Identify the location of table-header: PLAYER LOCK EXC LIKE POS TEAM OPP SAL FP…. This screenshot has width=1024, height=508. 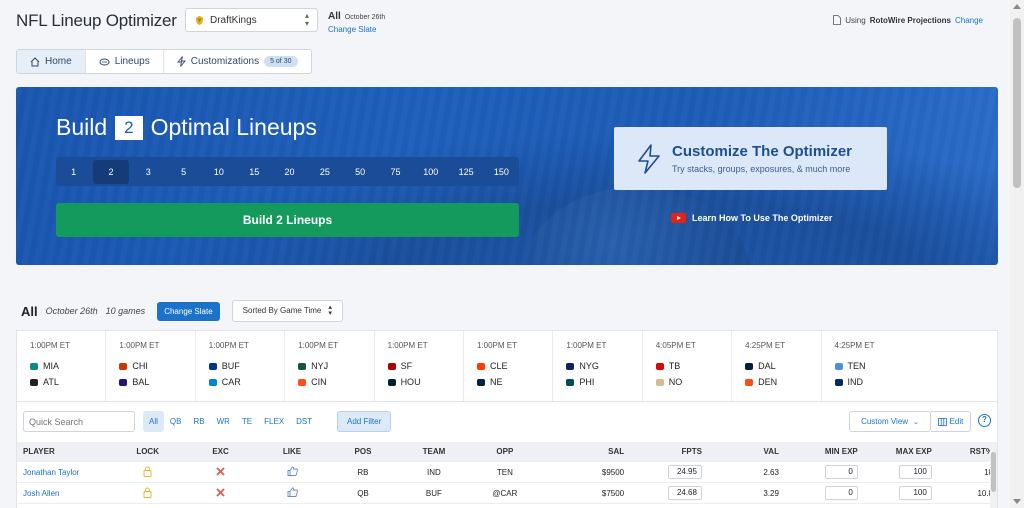
(507, 452).